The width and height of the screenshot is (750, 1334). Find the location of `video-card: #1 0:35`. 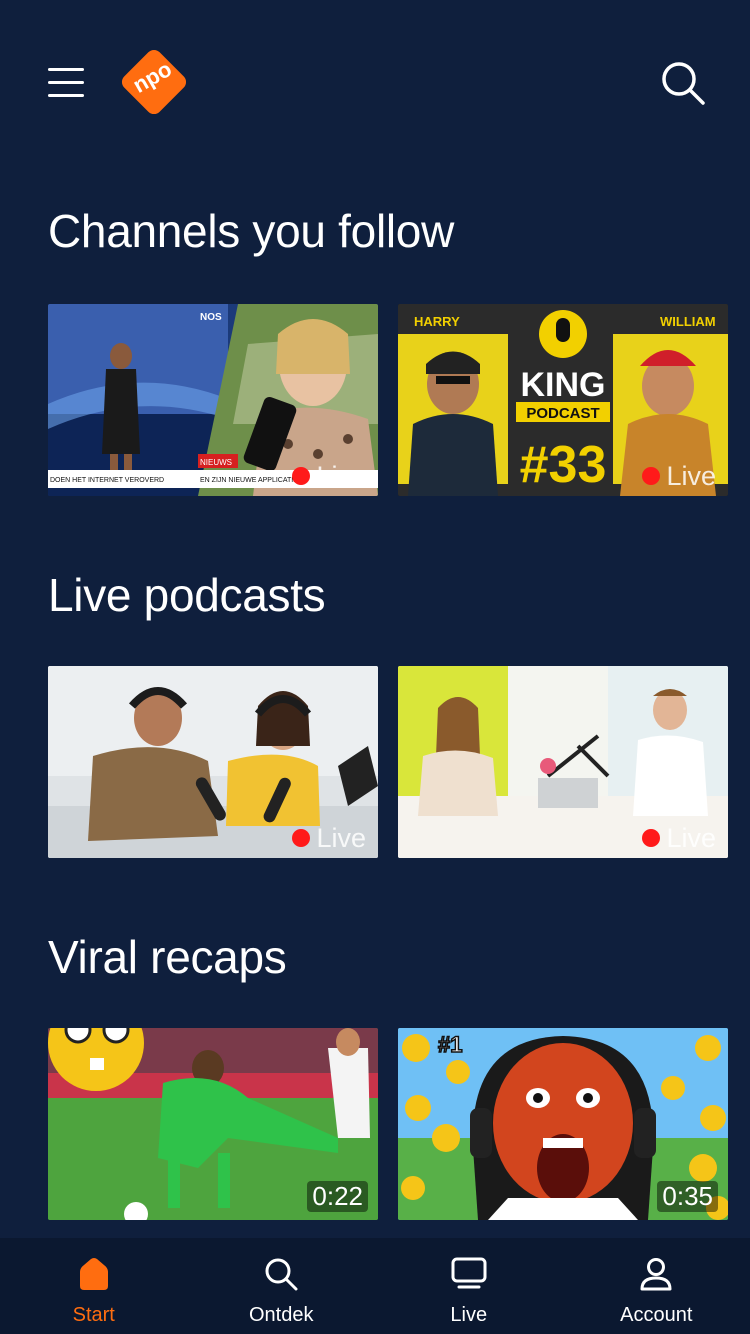

video-card: #1 0:35 is located at coordinates (563, 1124).